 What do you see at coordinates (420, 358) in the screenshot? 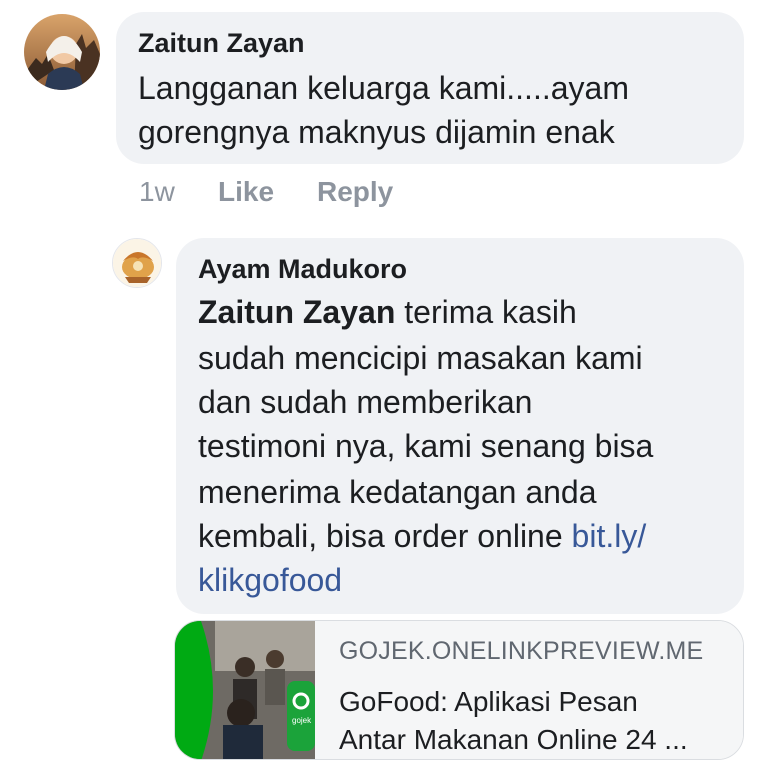
I see `reply-text-line-2: sudah mencicipi masakan kami` at bounding box center [420, 358].